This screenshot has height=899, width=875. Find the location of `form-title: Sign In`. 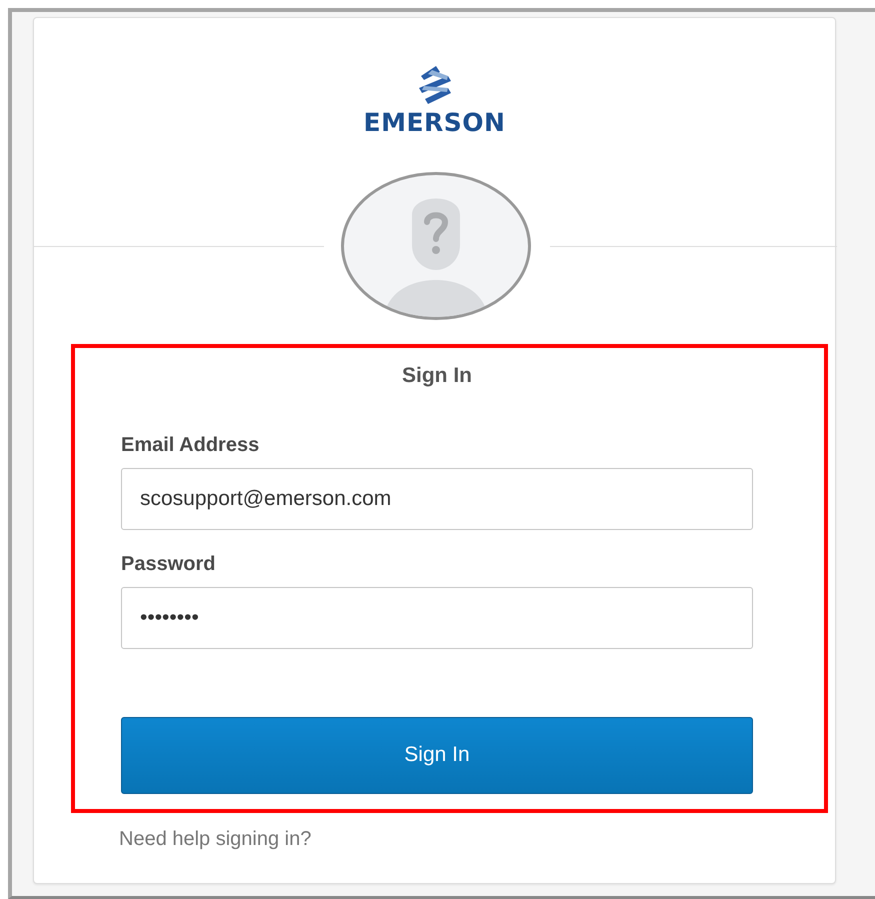

form-title: Sign In is located at coordinates (437, 376).